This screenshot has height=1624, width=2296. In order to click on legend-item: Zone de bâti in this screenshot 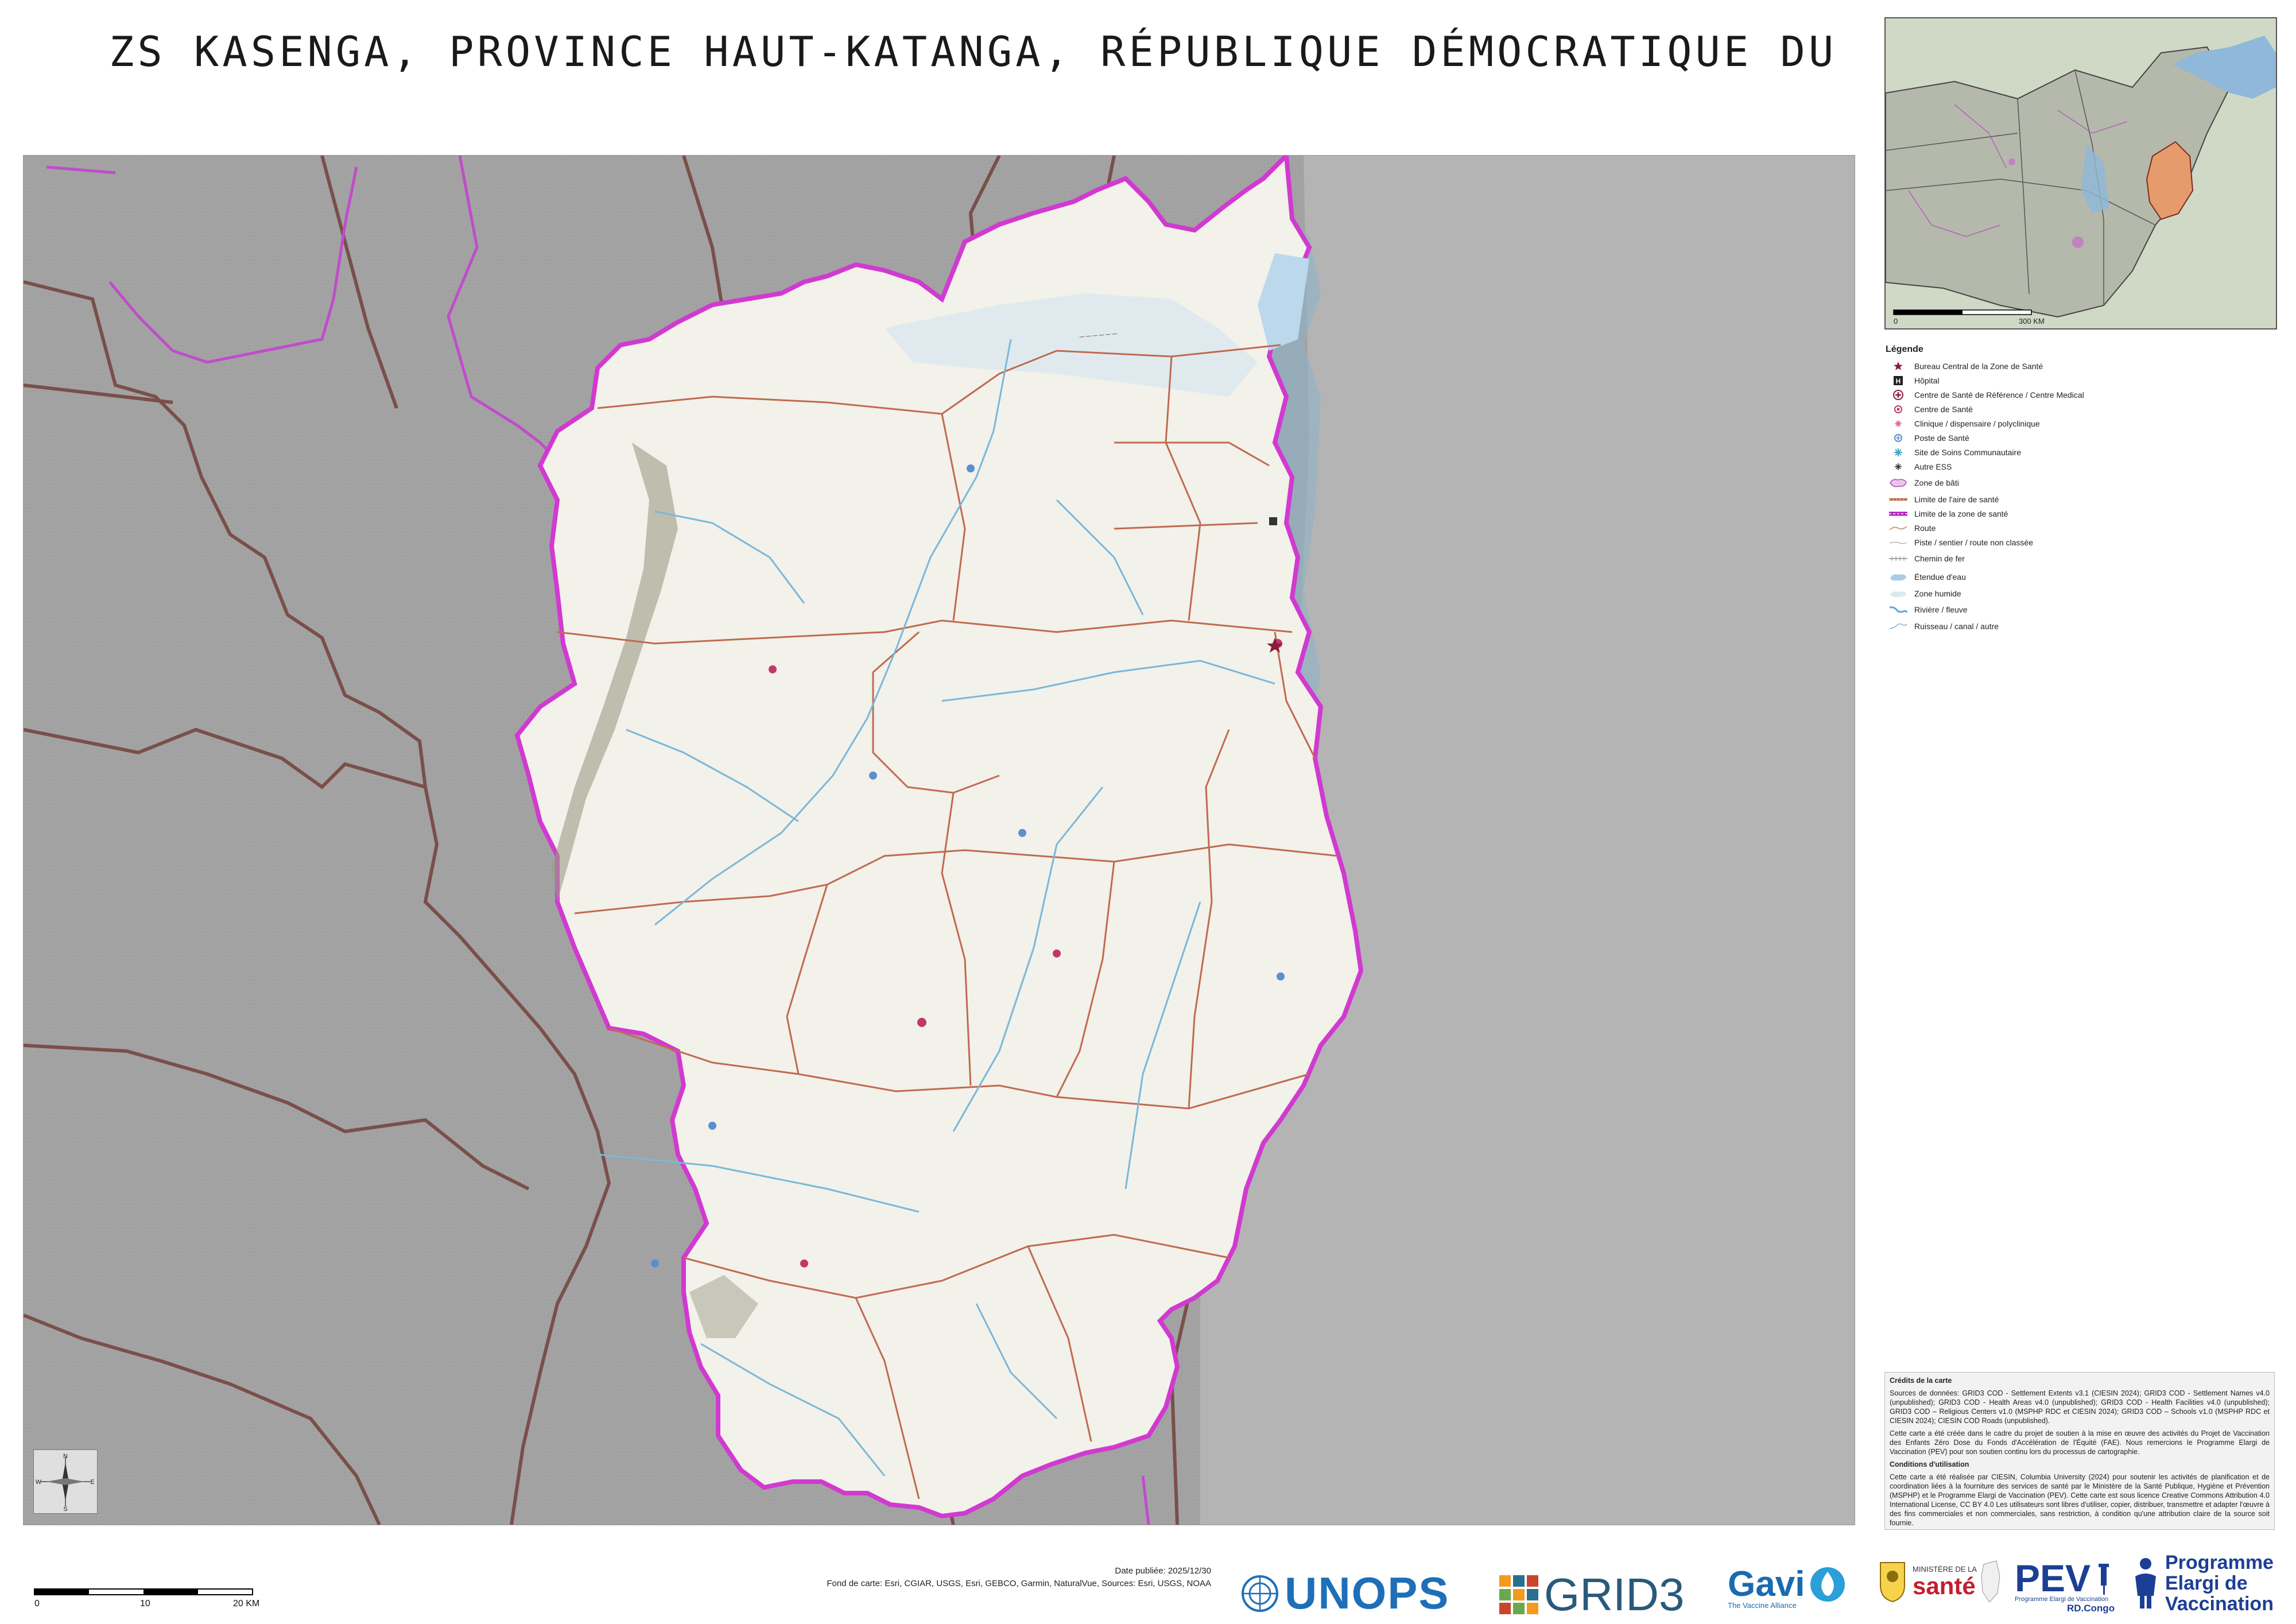, I will do `click(2081, 482)`.